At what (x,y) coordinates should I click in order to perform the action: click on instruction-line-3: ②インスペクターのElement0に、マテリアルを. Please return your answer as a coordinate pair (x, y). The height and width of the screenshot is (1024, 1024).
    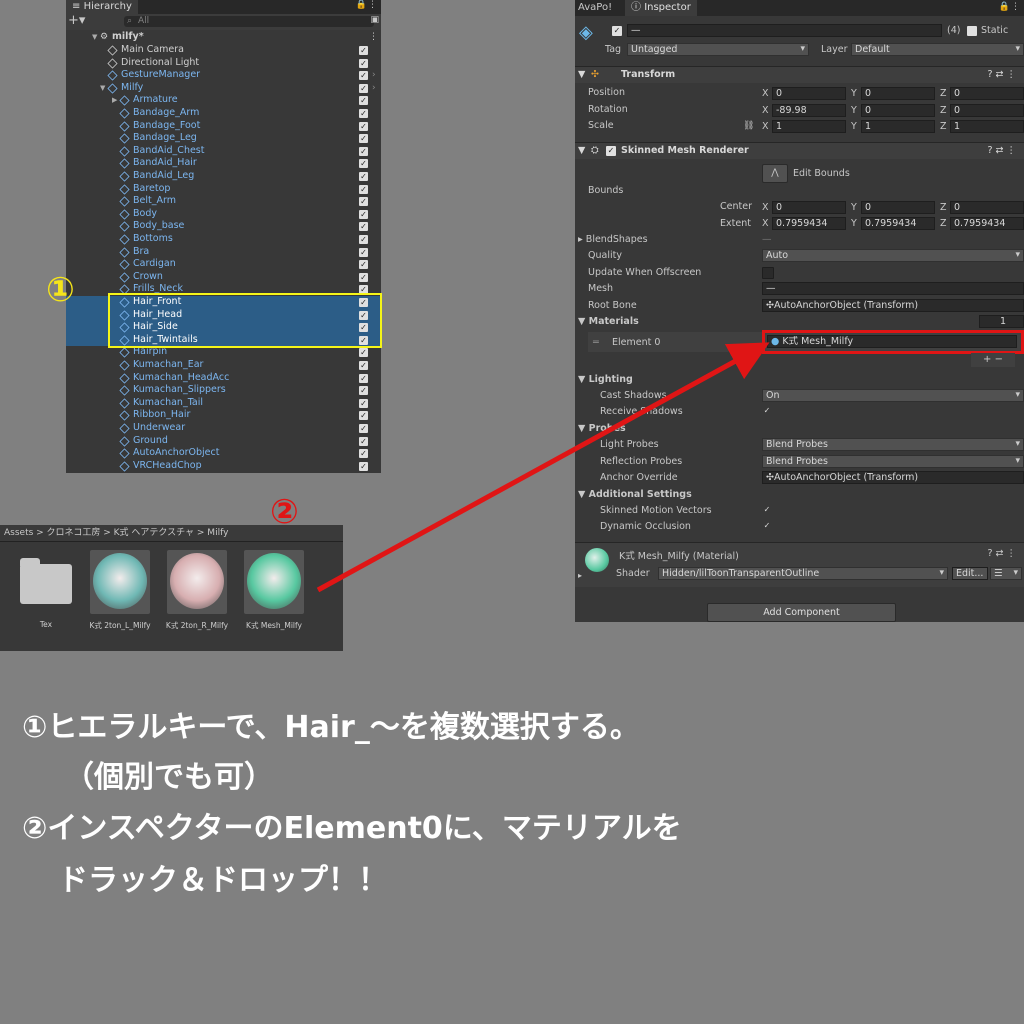
    Looking at the image, I should click on (352, 828).